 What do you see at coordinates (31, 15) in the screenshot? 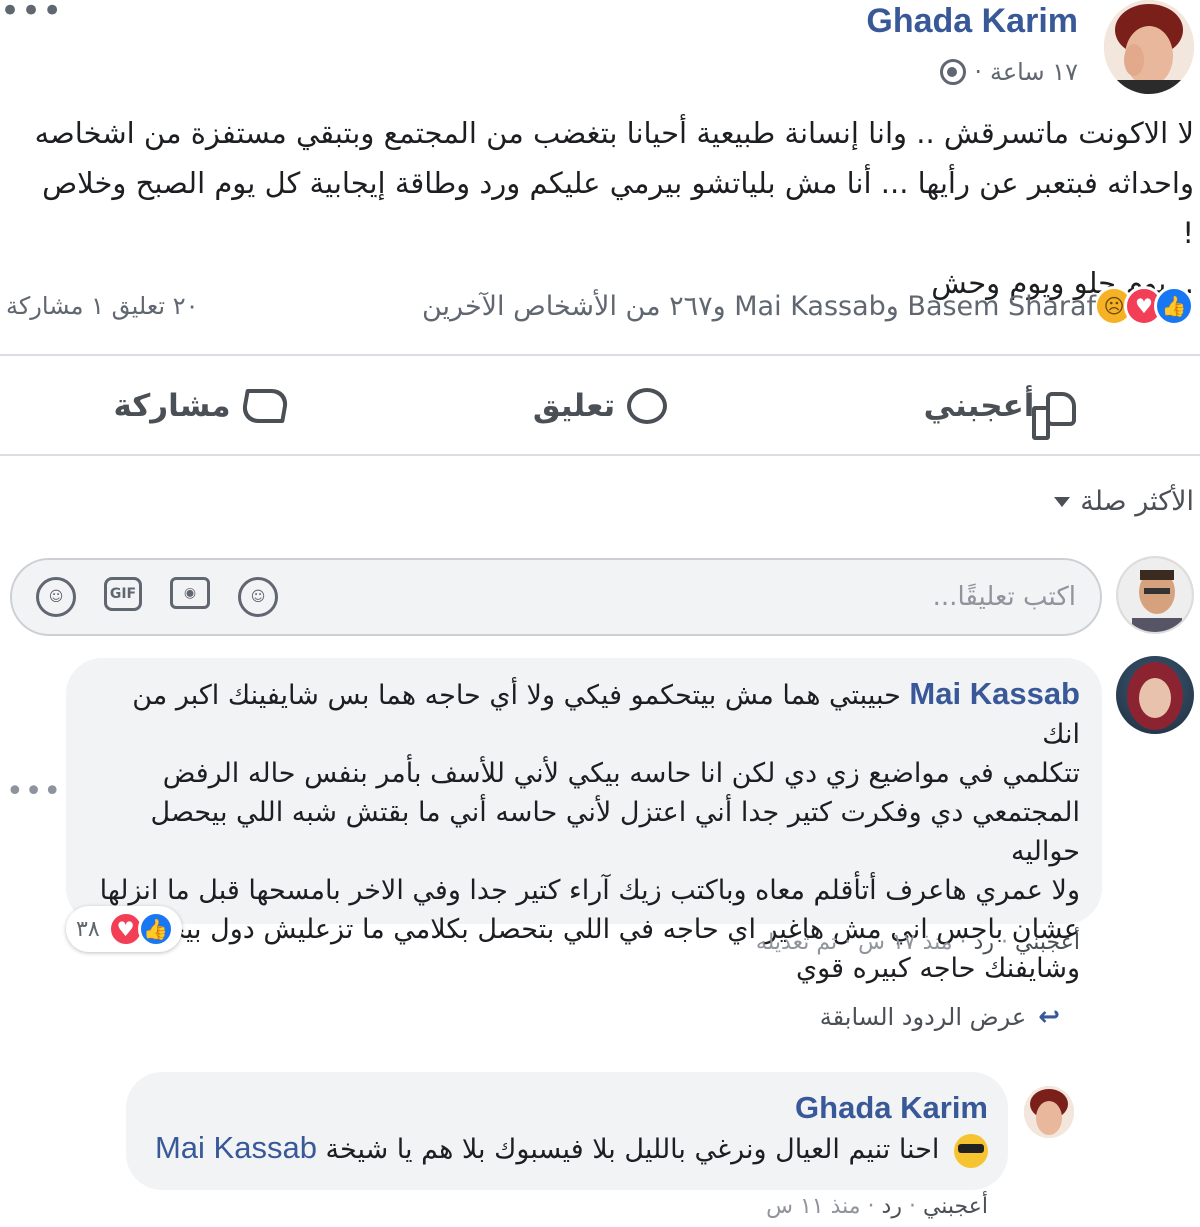
I see `post-options-icon: •••` at bounding box center [31, 15].